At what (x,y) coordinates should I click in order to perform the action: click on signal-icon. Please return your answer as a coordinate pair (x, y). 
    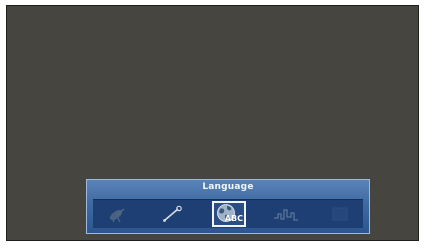
    Looking at the image, I should click on (286, 215).